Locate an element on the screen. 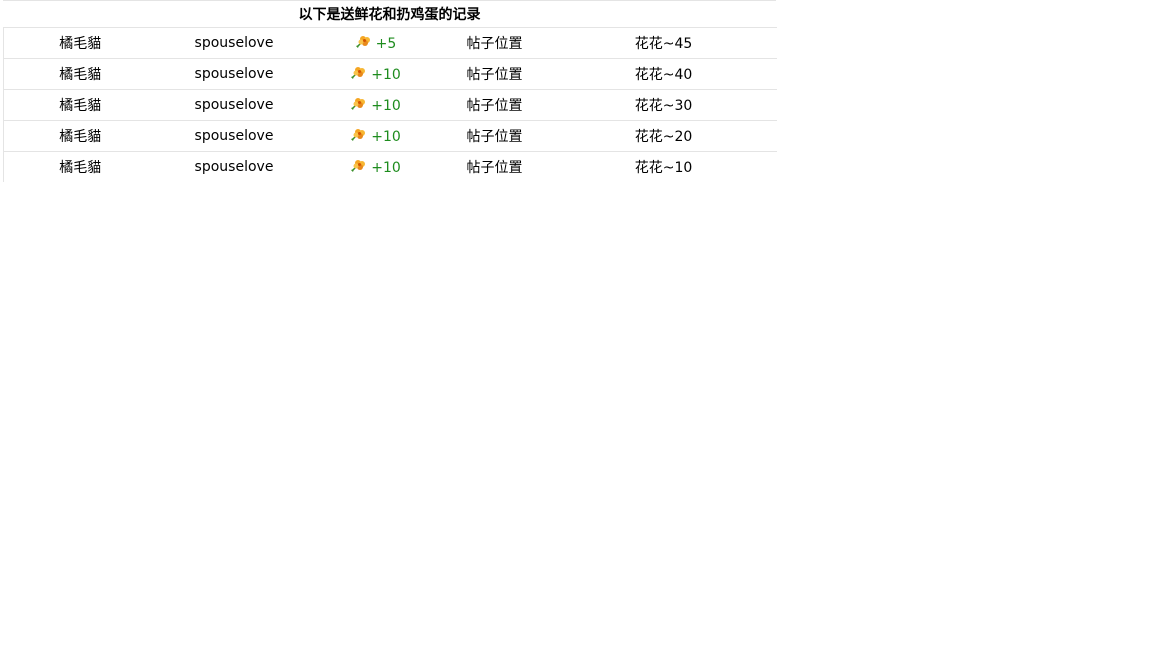 This screenshot has width=1152, height=648. table-row: 橘毛貓 spouselove +10 帖子位置 花花~30 is located at coordinates (390, 105).